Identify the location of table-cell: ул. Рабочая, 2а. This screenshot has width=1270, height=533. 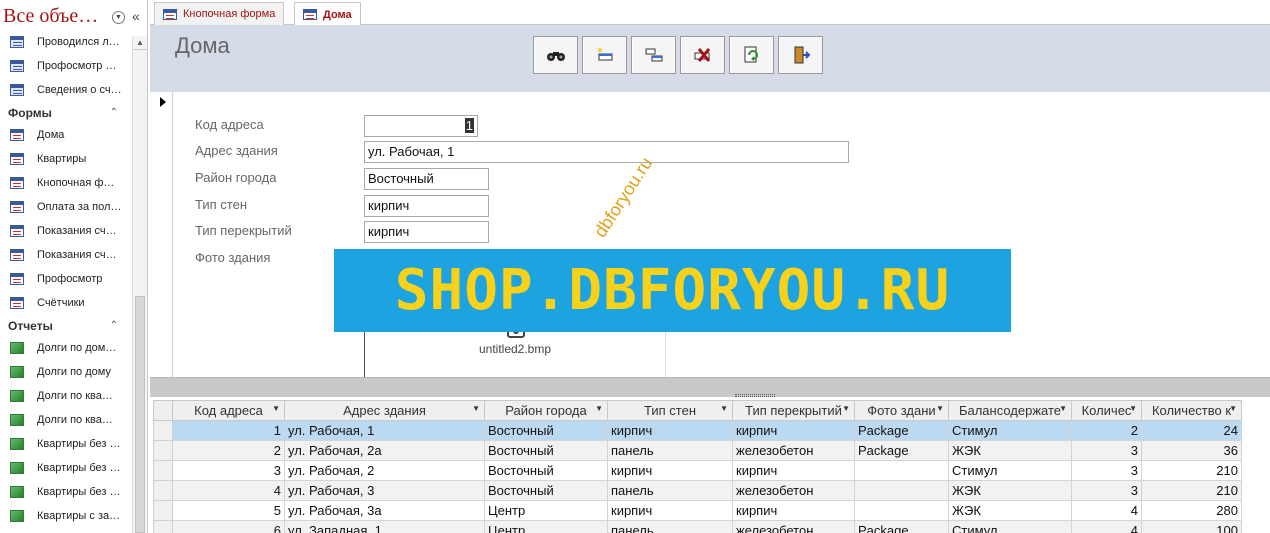
(384, 450).